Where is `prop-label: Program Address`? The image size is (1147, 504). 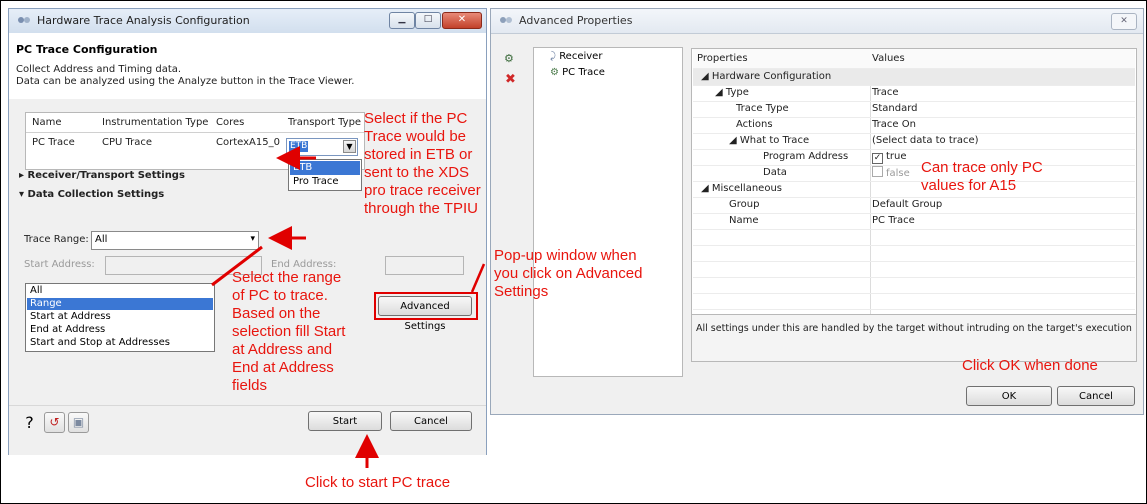
prop-label: Program Address is located at coordinates (806, 156).